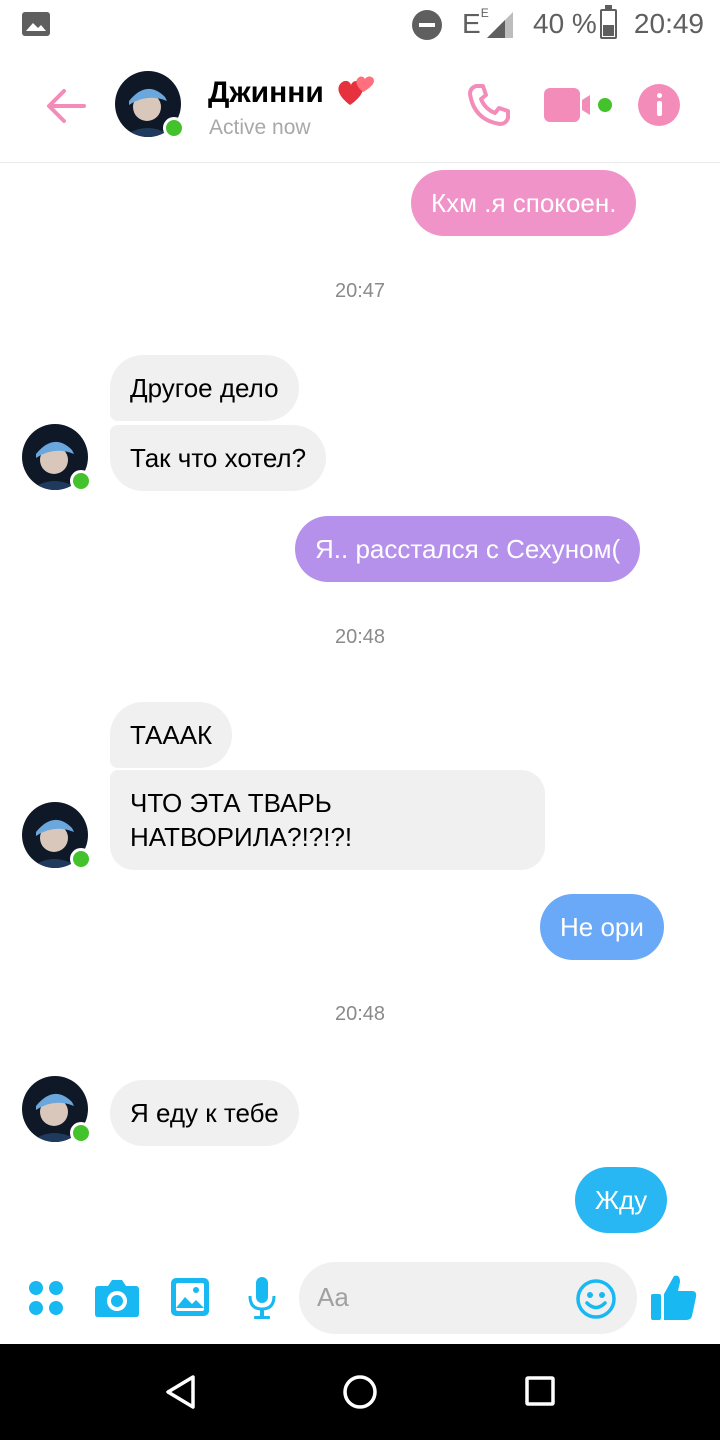  I want to click on message-text: Жду, so click(621, 1200).